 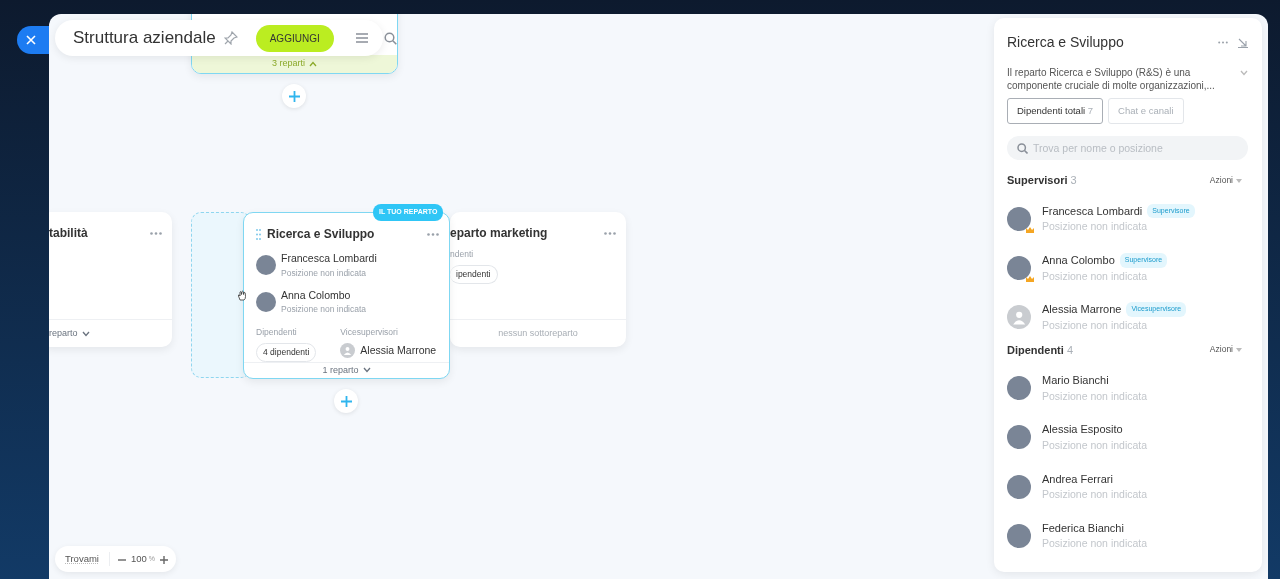 What do you see at coordinates (1082, 429) in the screenshot?
I see `person-name: Alessia Esposito` at bounding box center [1082, 429].